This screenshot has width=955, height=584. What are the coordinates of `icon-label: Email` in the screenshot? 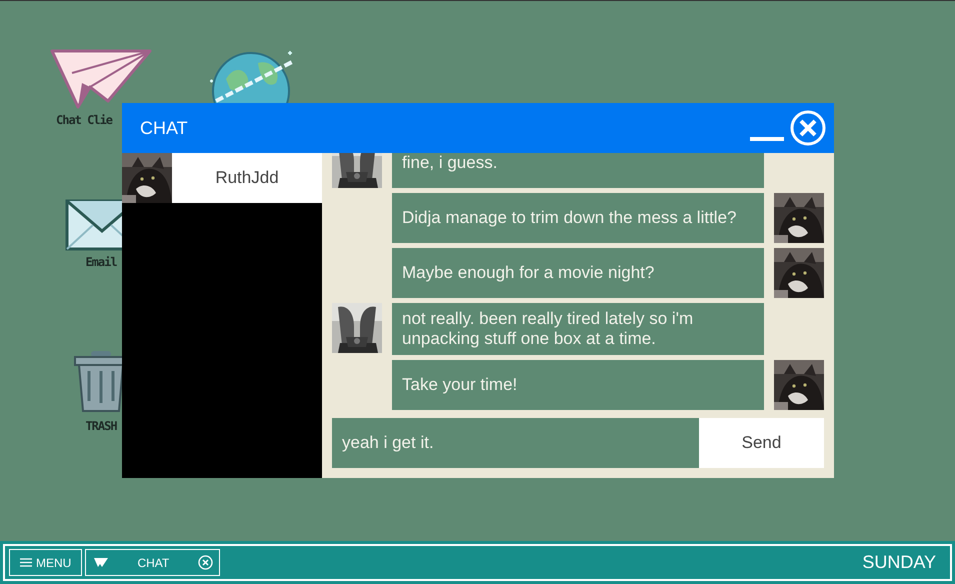 It's located at (101, 262).